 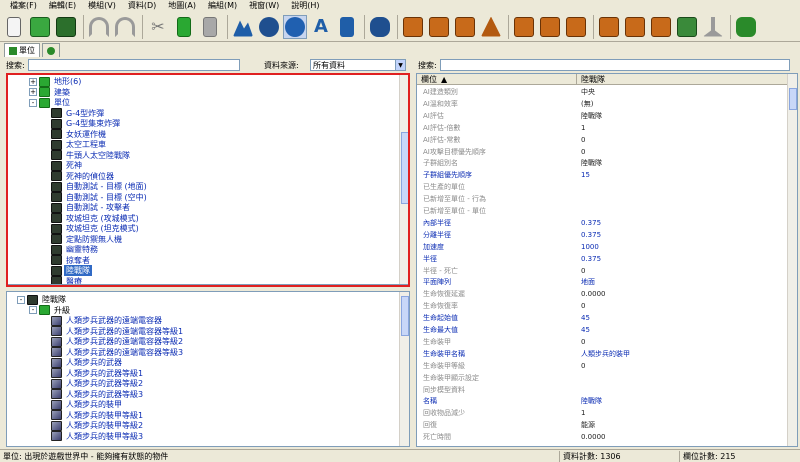 What do you see at coordinates (23, 6) in the screenshot?
I see `menu-item-0: 檔案(F)` at bounding box center [23, 6].